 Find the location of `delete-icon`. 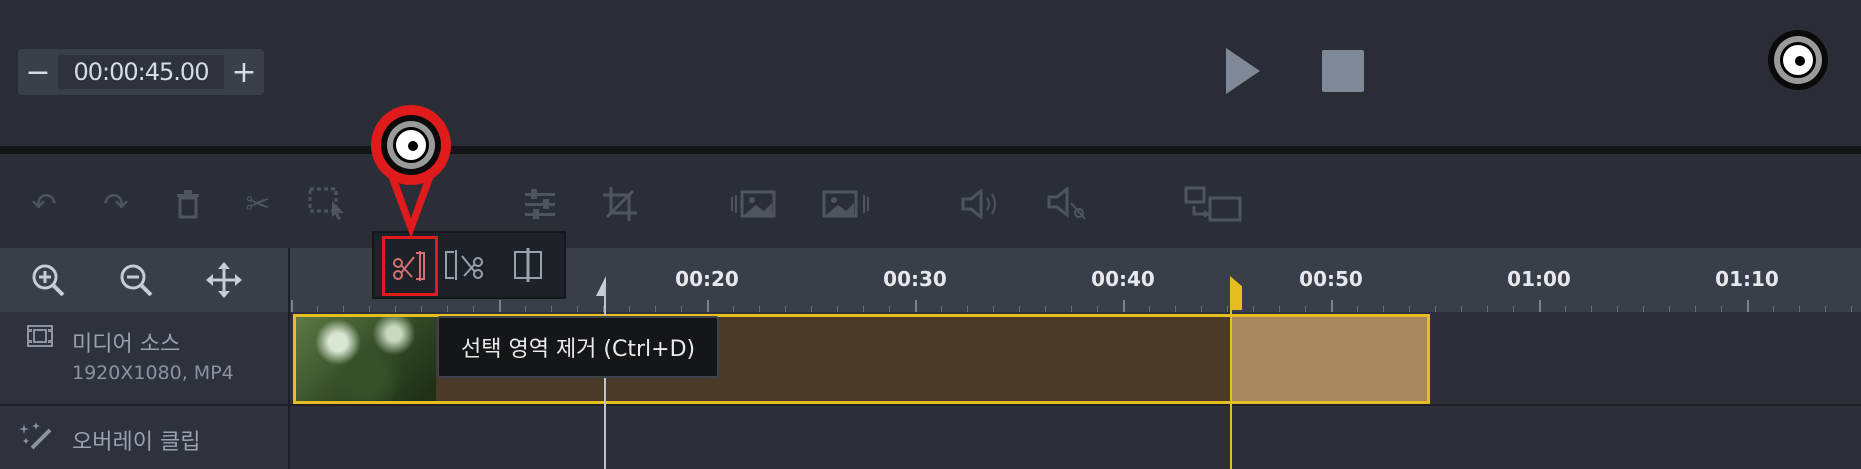

delete-icon is located at coordinates (188, 204).